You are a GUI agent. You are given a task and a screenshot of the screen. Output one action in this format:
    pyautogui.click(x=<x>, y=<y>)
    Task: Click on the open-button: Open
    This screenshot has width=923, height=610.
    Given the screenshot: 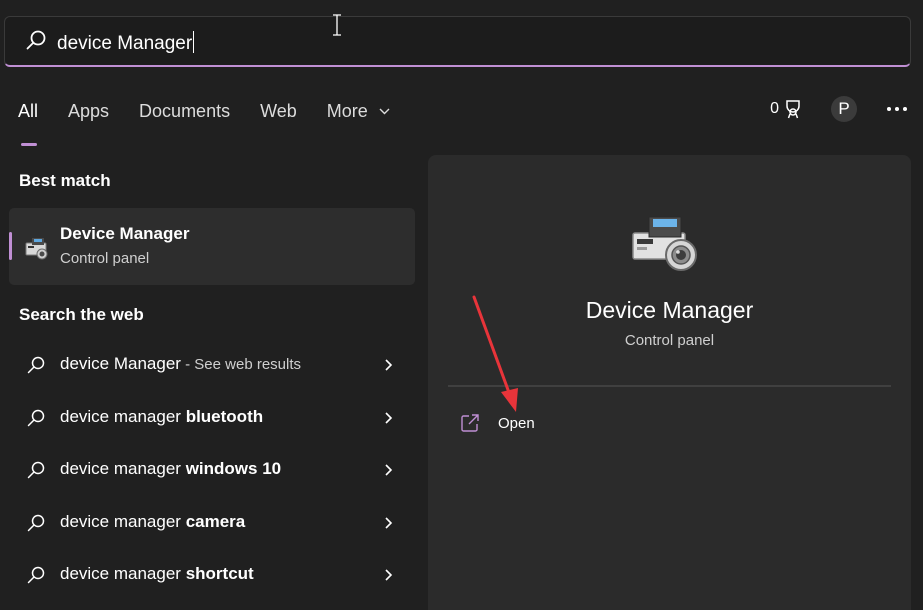 What is the action you would take?
    pyautogui.click(x=497, y=423)
    